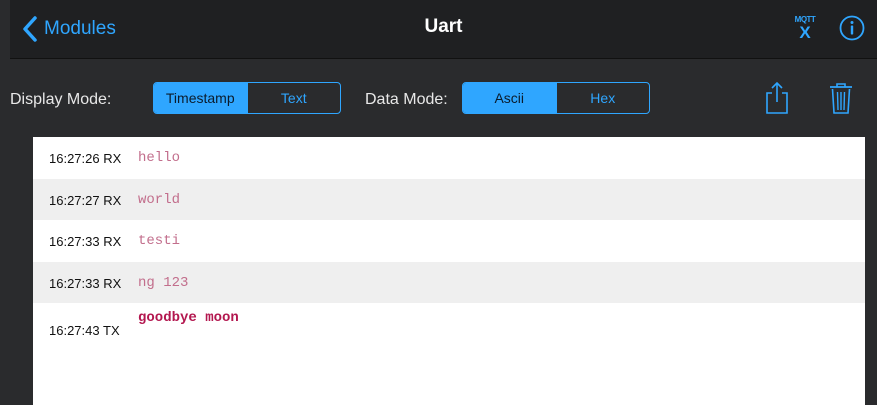  Describe the element at coordinates (159, 241) in the screenshot. I see `log-message: testi` at that location.